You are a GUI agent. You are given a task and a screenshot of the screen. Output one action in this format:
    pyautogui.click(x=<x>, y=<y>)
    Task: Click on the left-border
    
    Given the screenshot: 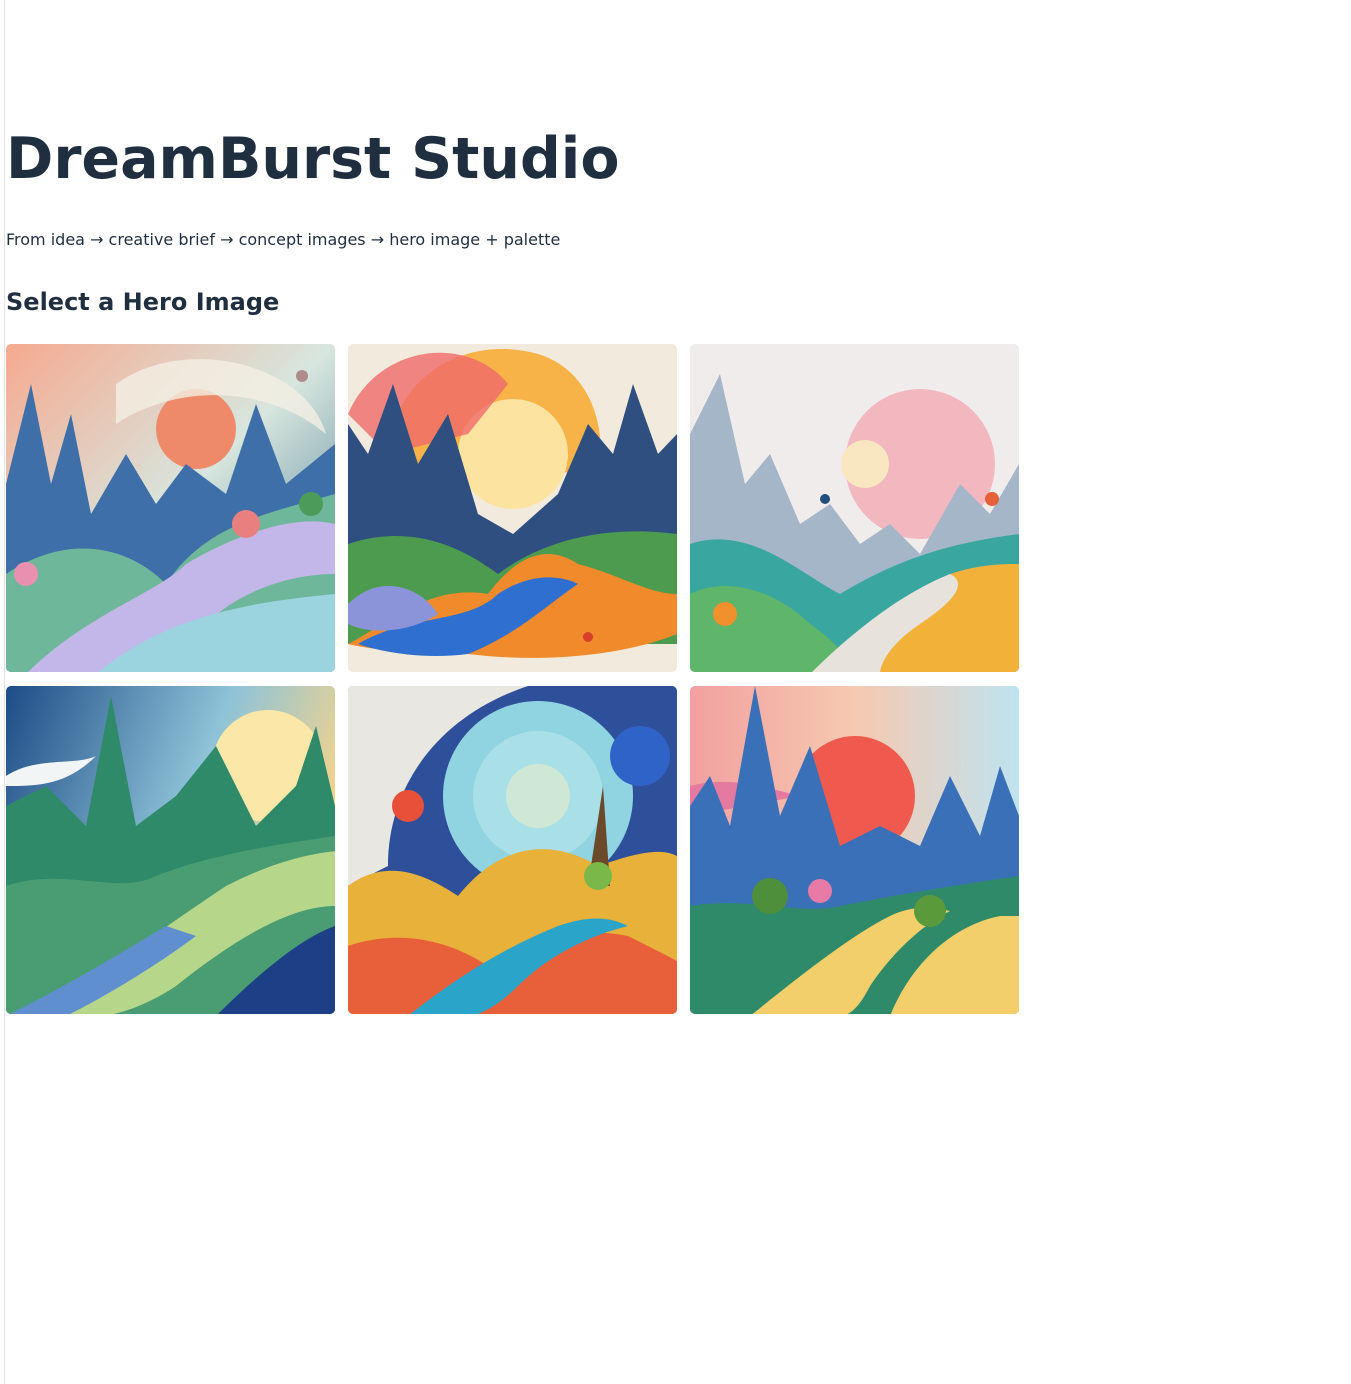 What is the action you would take?
    pyautogui.click(x=4, y=692)
    